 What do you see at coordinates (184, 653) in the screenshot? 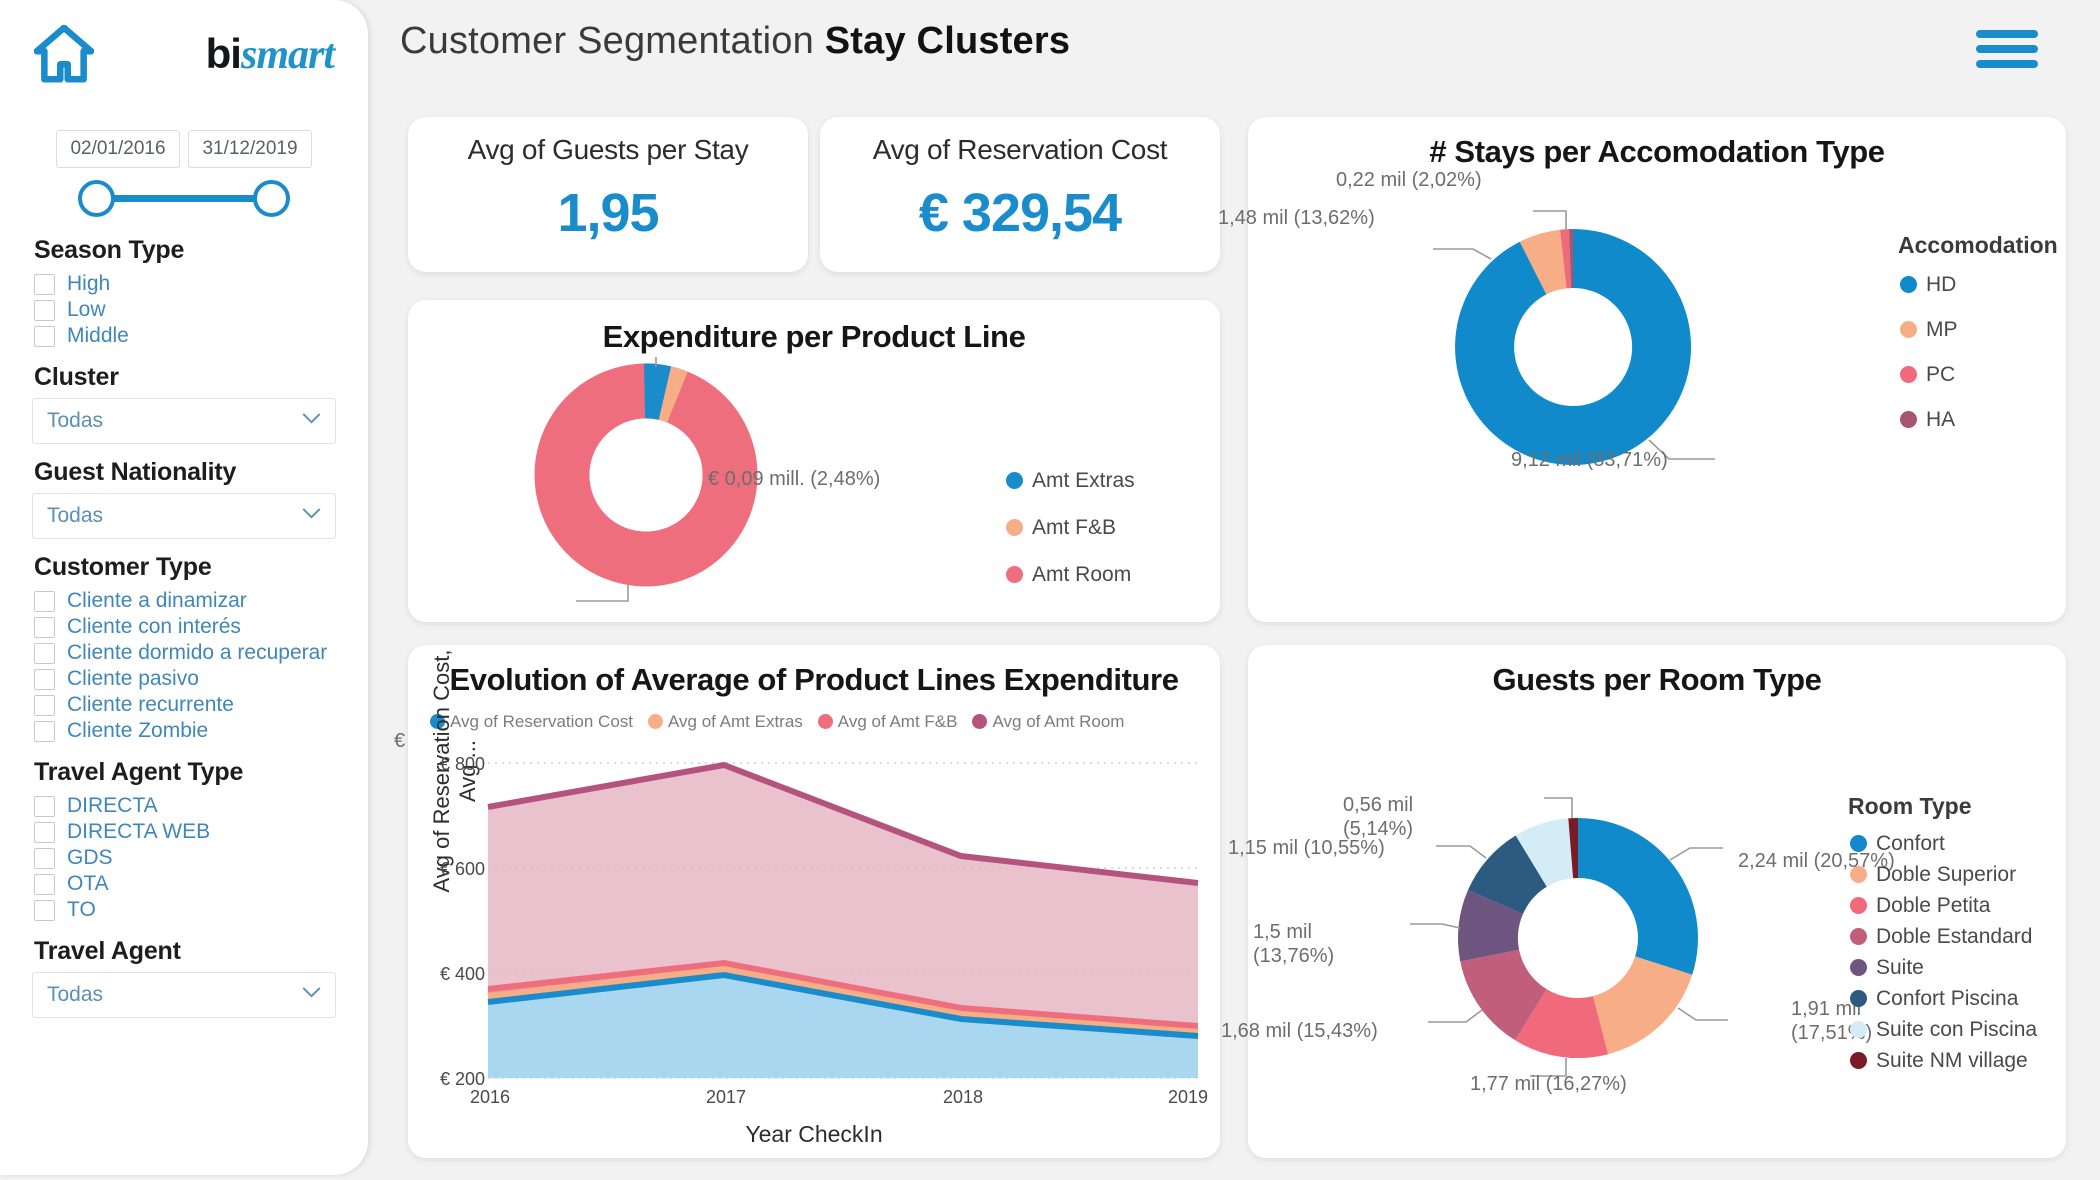
I see `checkbox-customer-2: Cliente dormido a recuperar` at bounding box center [184, 653].